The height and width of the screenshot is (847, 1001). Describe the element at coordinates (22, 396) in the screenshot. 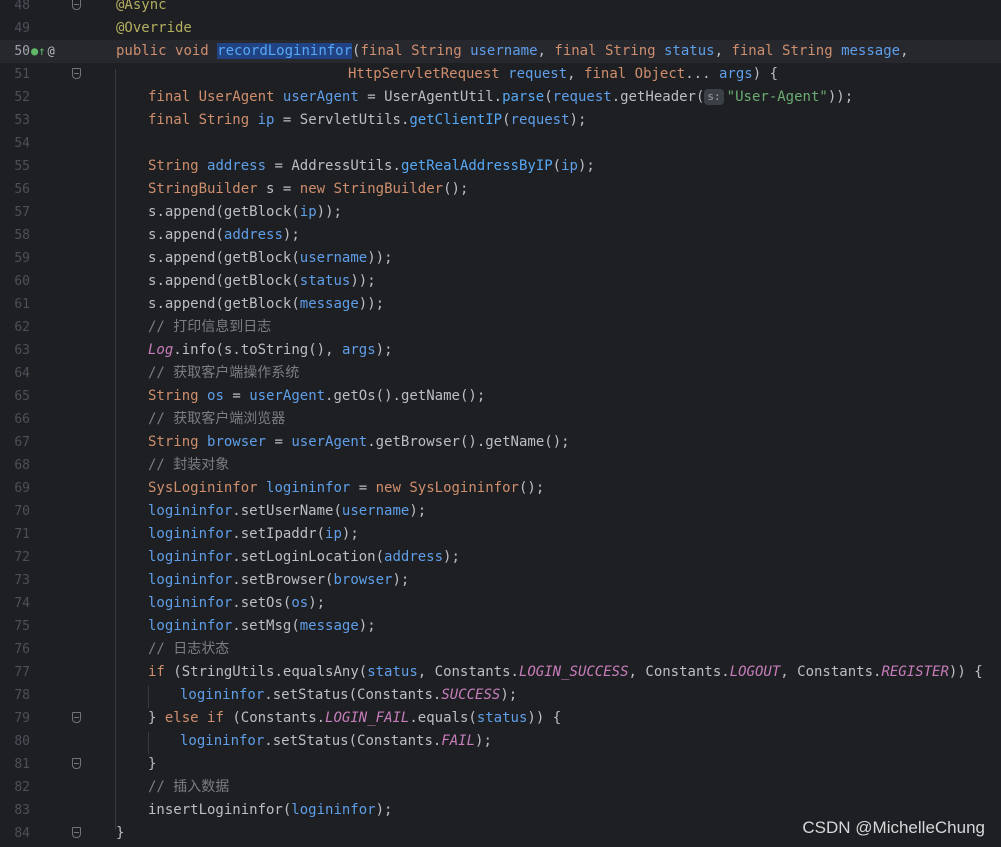

I see `line-number: 65` at that location.